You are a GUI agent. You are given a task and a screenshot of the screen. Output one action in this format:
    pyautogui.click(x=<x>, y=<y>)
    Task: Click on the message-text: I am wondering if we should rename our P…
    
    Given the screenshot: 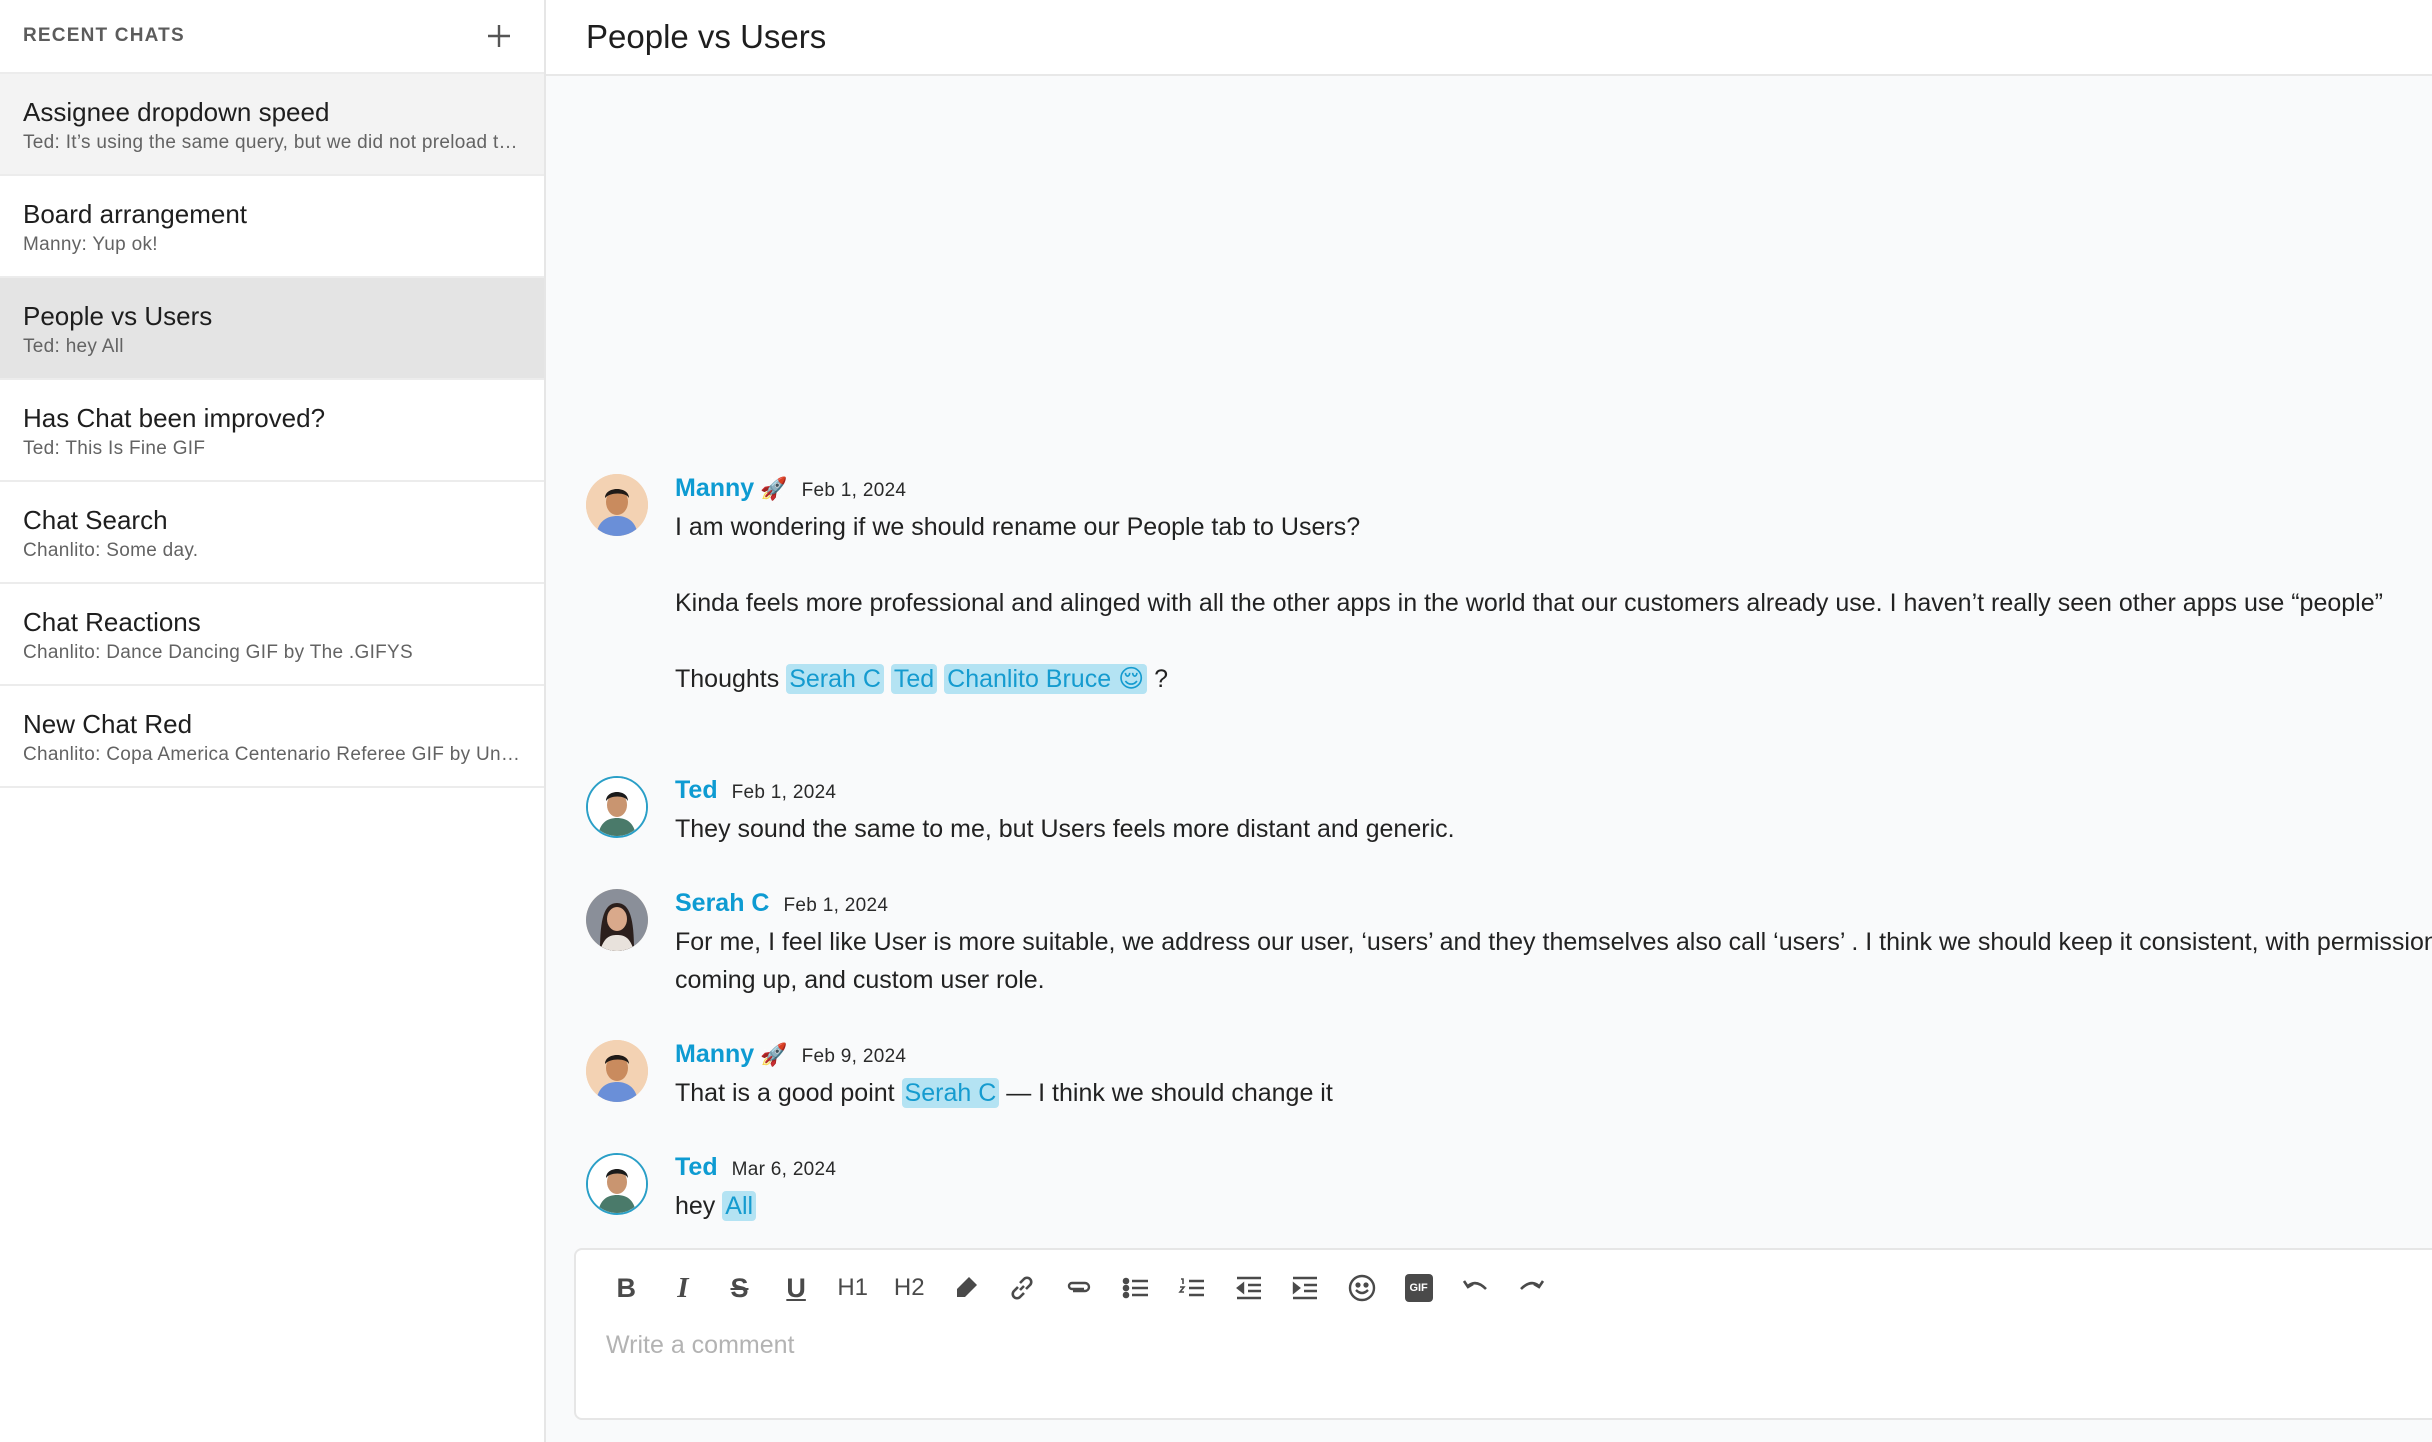 What is the action you would take?
    pyautogui.click(x=1018, y=527)
    